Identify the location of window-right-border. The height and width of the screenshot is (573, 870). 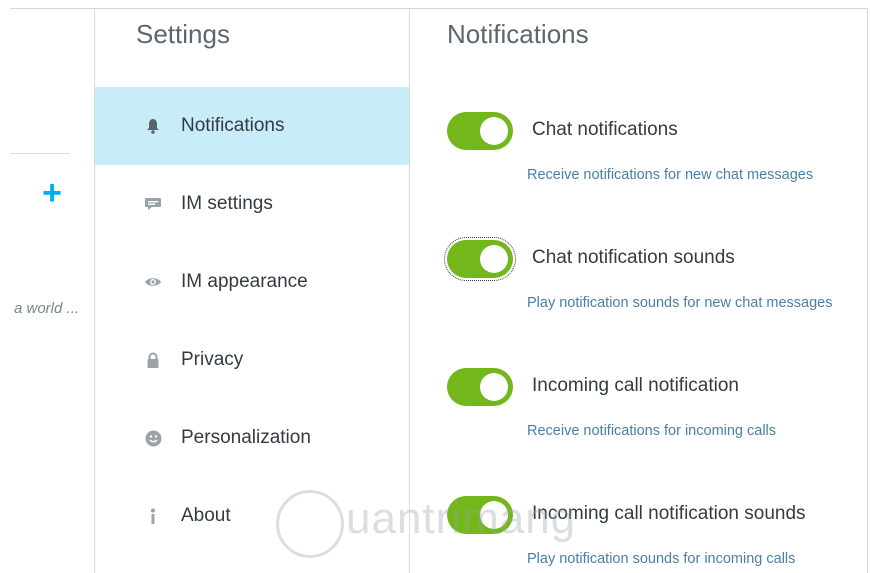
(867, 290).